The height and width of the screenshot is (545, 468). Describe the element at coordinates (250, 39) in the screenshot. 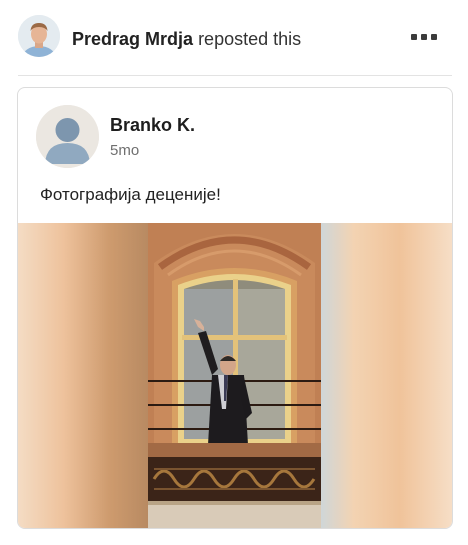

I see `repost-action: reposted this` at that location.